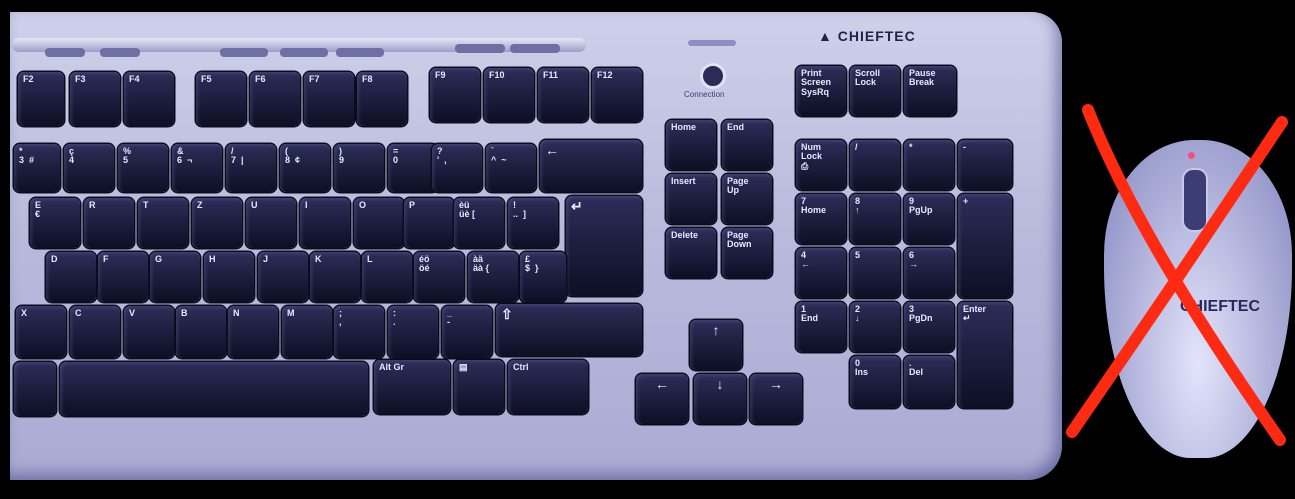 This screenshot has width=1295, height=499. Describe the element at coordinates (1177, 275) in the screenshot. I see `red-cross-mark` at that location.